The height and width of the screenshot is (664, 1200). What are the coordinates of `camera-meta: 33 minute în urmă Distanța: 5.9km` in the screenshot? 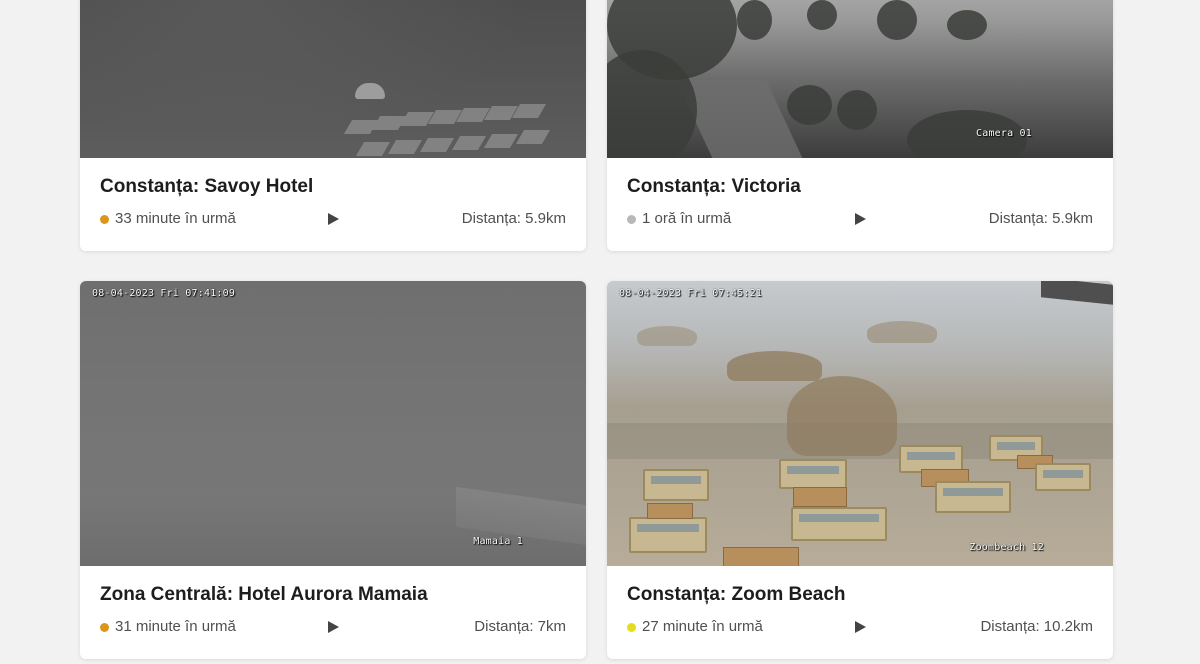 It's located at (333, 219).